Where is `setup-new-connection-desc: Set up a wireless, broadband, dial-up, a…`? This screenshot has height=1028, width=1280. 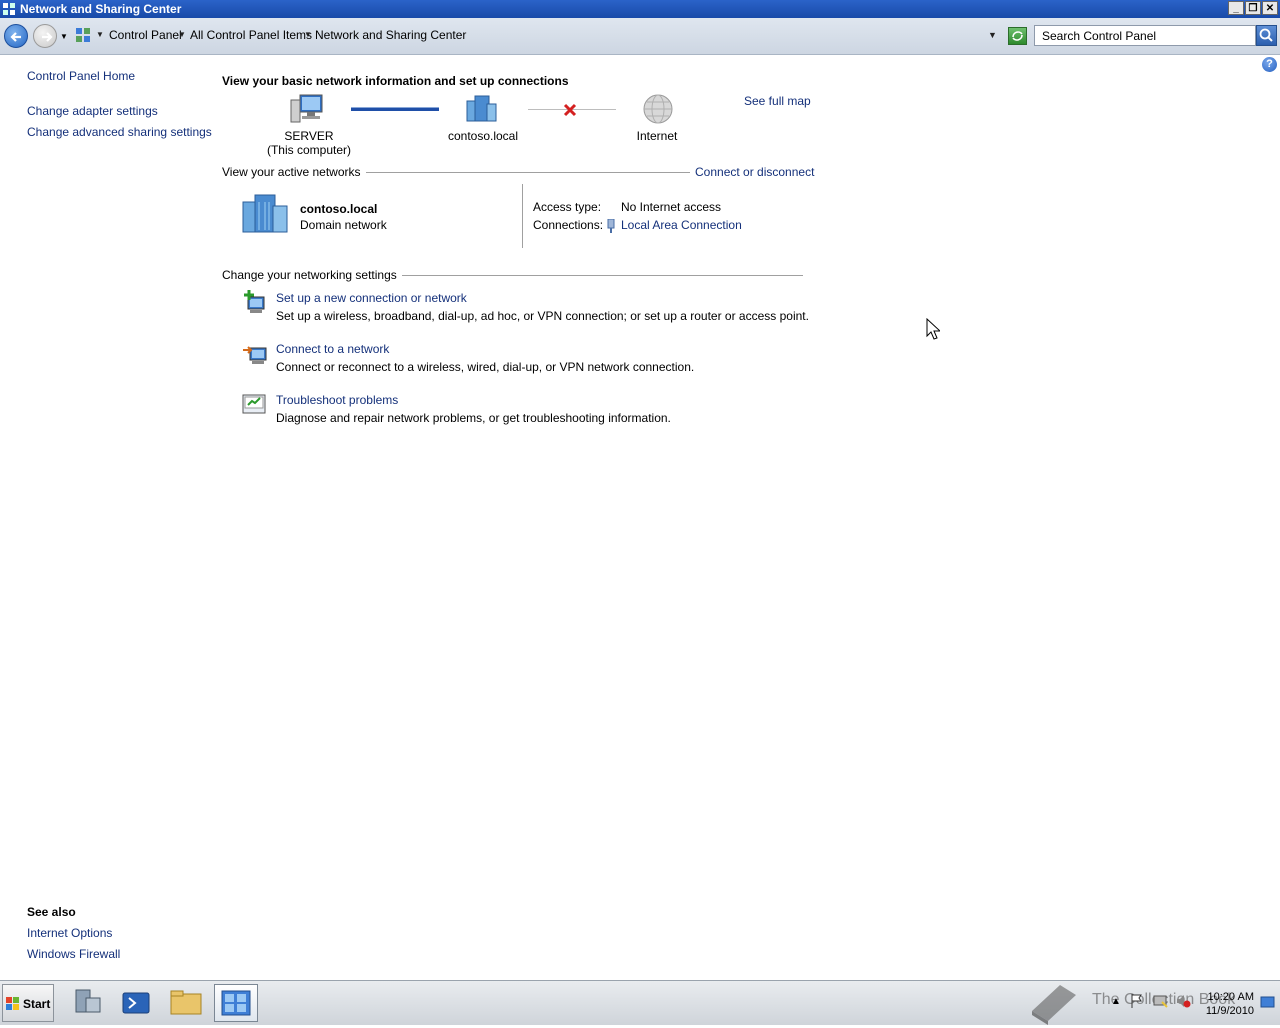 setup-new-connection-desc: Set up a wireless, broadband, dial-up, a… is located at coordinates (542, 316).